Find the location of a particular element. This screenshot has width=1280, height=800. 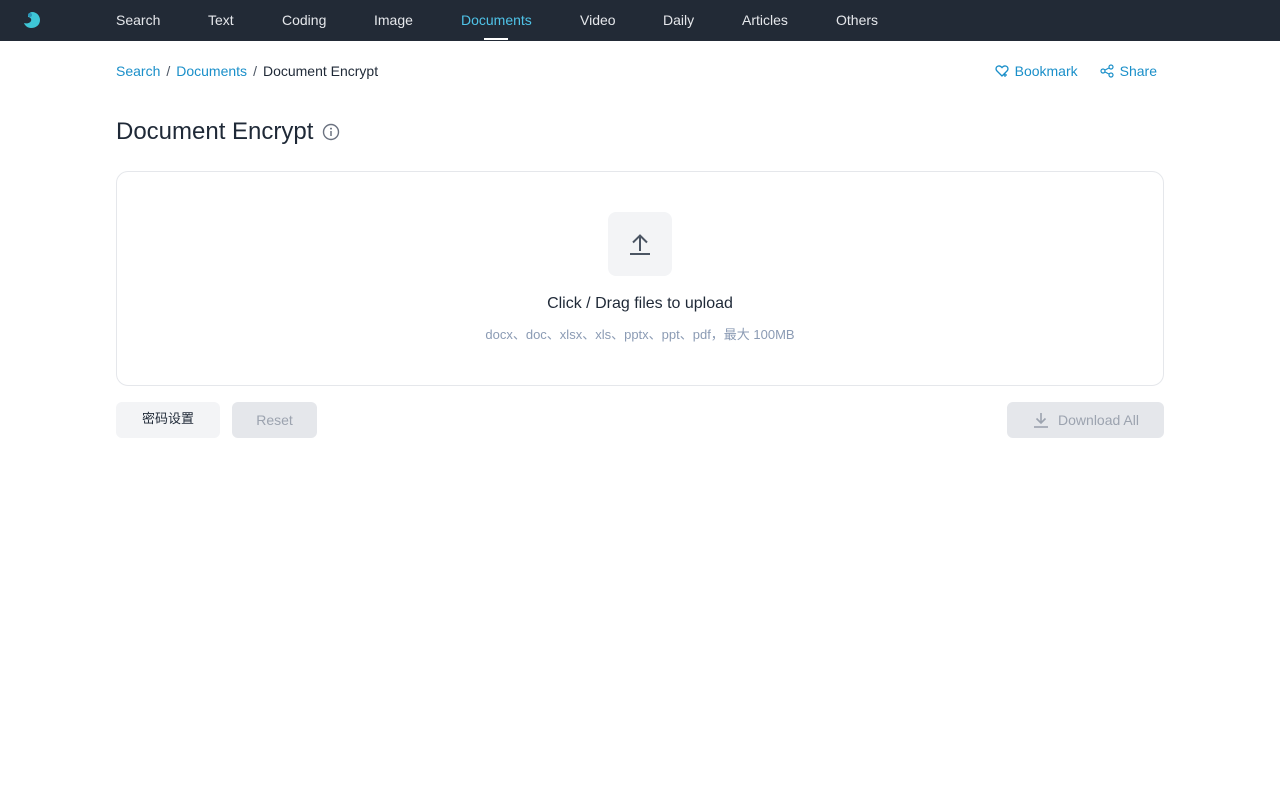

upload-arrow-icon is located at coordinates (640, 244).